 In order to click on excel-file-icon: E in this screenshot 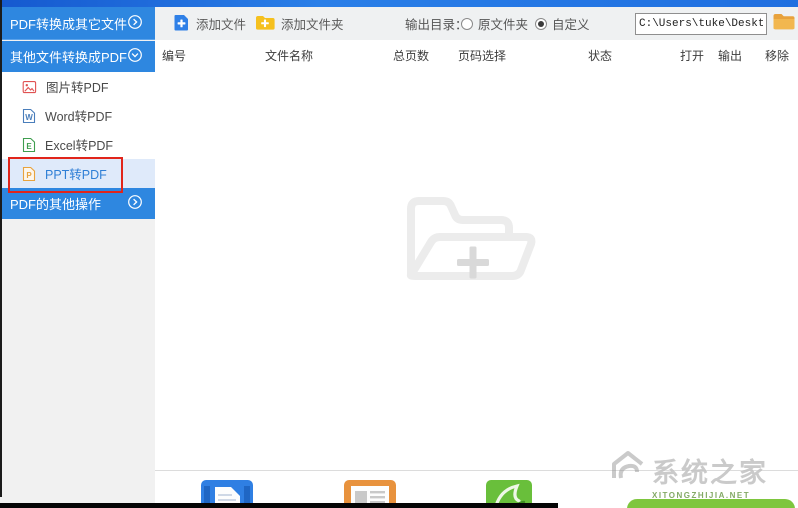, I will do `click(29, 145)`.